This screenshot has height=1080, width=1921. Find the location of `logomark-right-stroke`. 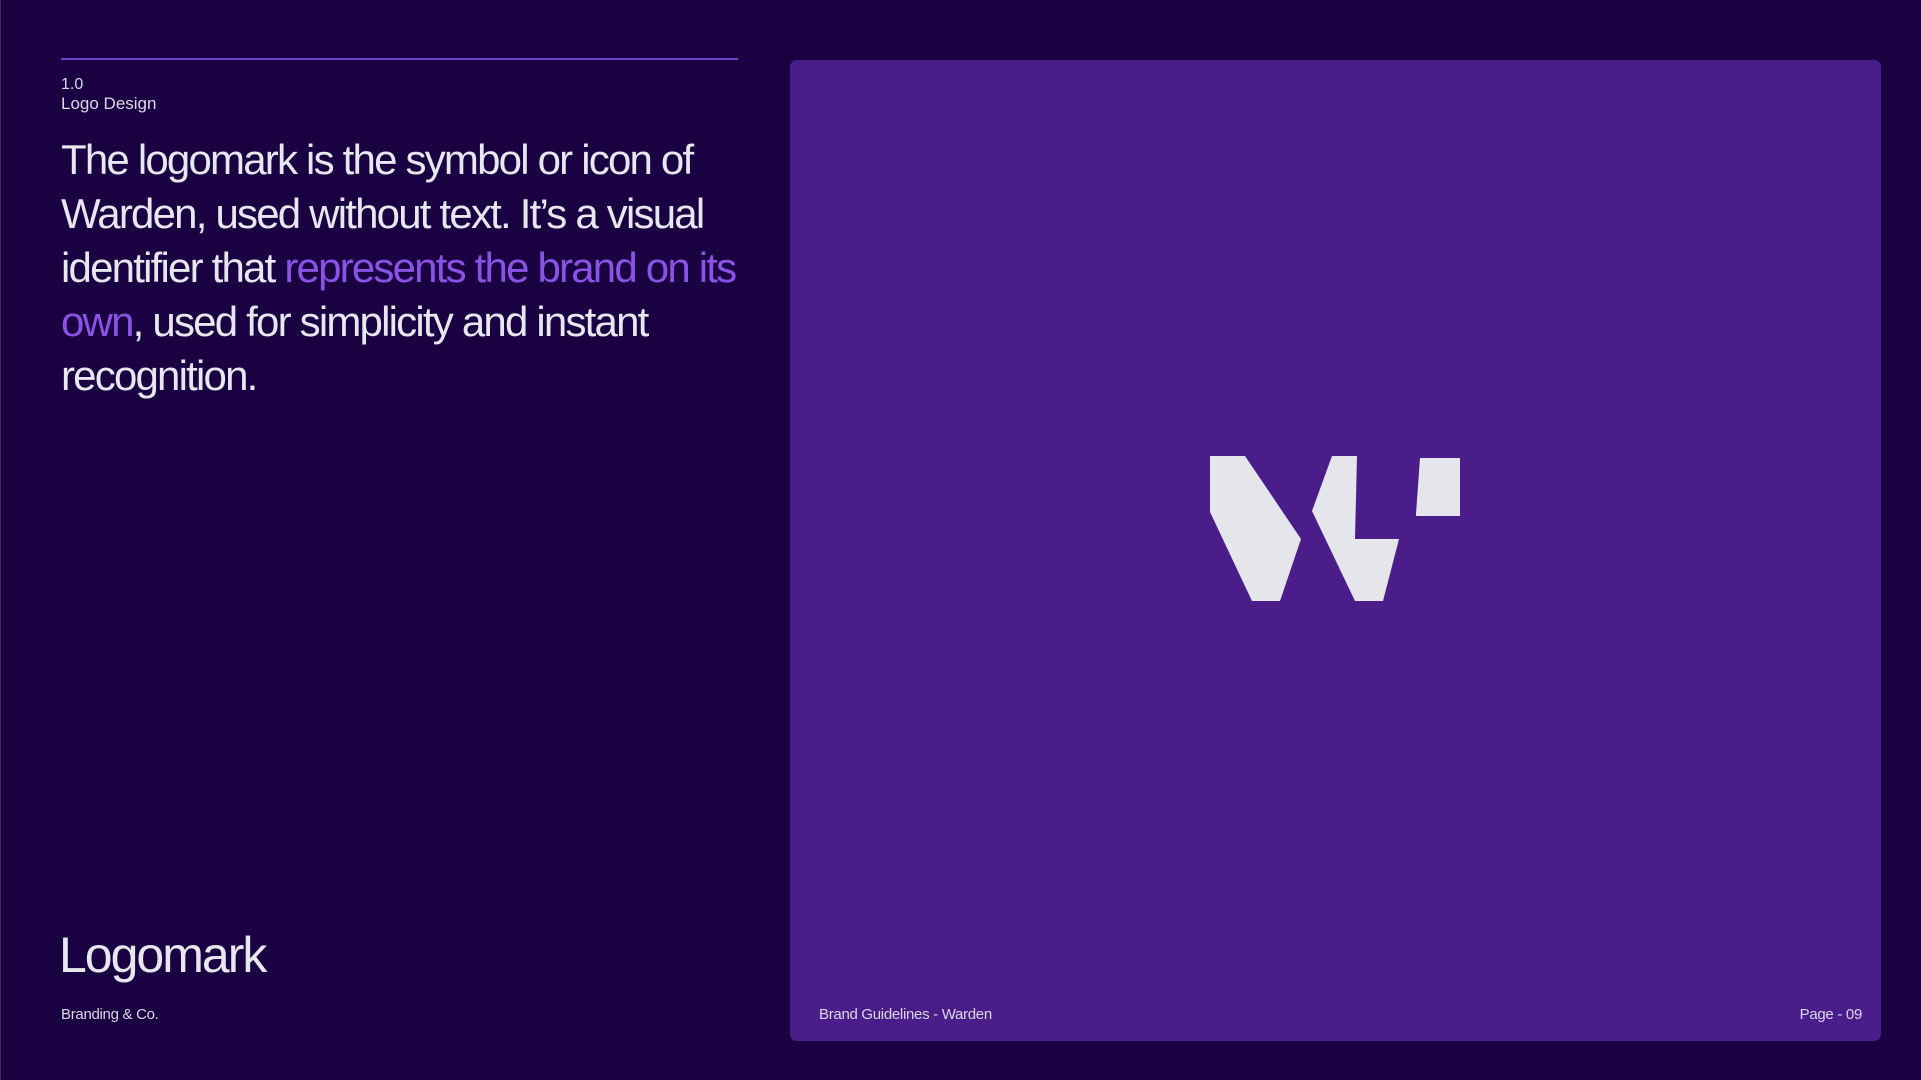

logomark-right-stroke is located at coordinates (1438, 487).